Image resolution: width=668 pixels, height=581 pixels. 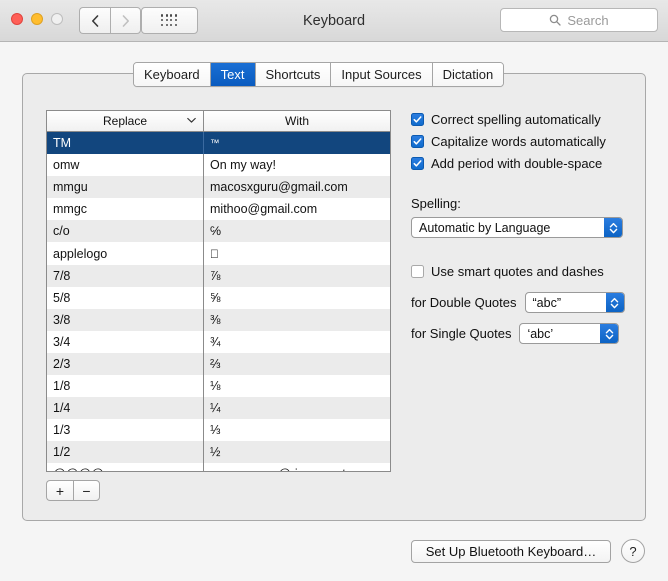 What do you see at coordinates (218, 452) in the screenshot?
I see `table-row: 1/2 ½` at bounding box center [218, 452].